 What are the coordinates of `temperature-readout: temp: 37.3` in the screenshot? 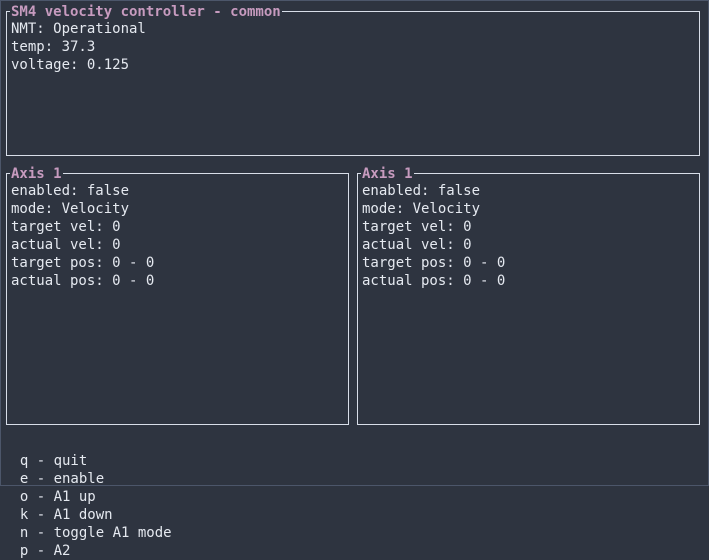 It's located at (53, 47).